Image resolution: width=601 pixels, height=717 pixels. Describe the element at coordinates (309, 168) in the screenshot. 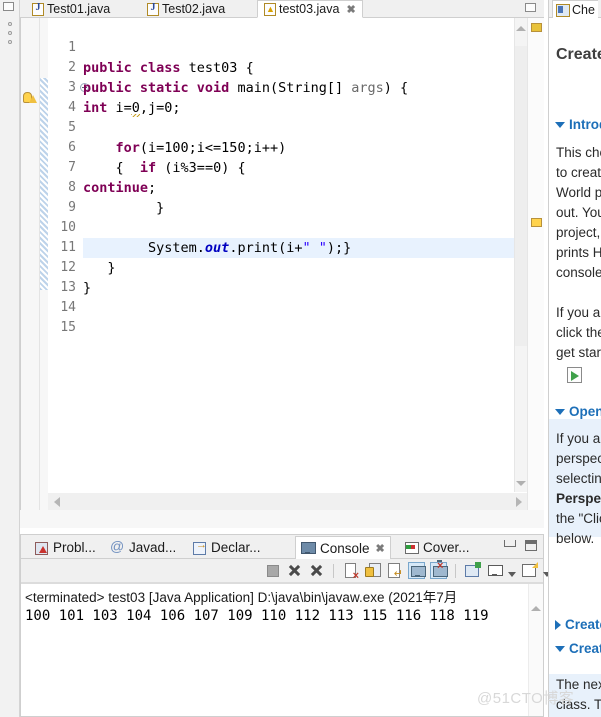

I see `code-line: { if (i%3==0) {` at that location.